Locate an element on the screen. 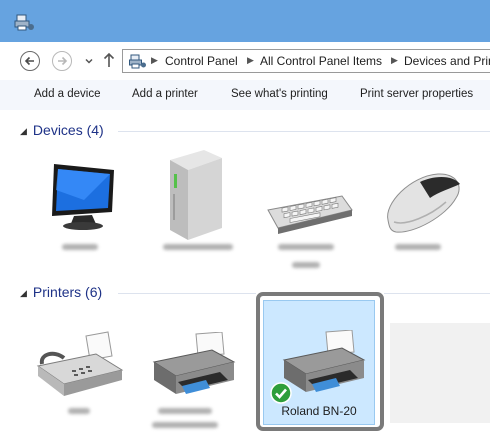 This screenshot has width=490, height=434. up-arrow-icon is located at coordinates (109, 60).